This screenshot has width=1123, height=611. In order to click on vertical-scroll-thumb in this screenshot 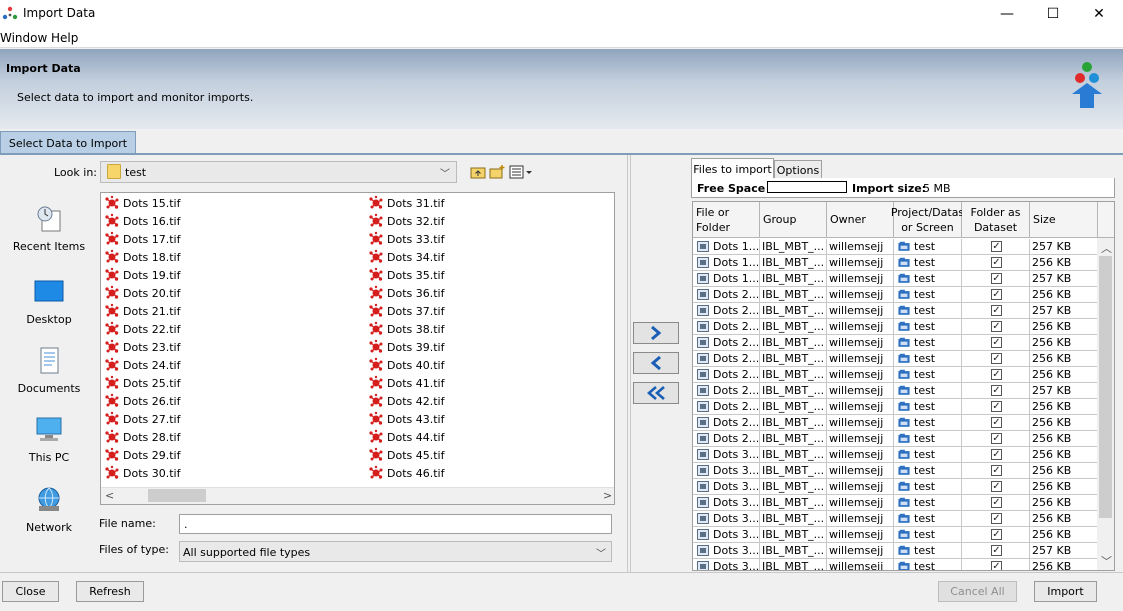, I will do `click(1105, 387)`.